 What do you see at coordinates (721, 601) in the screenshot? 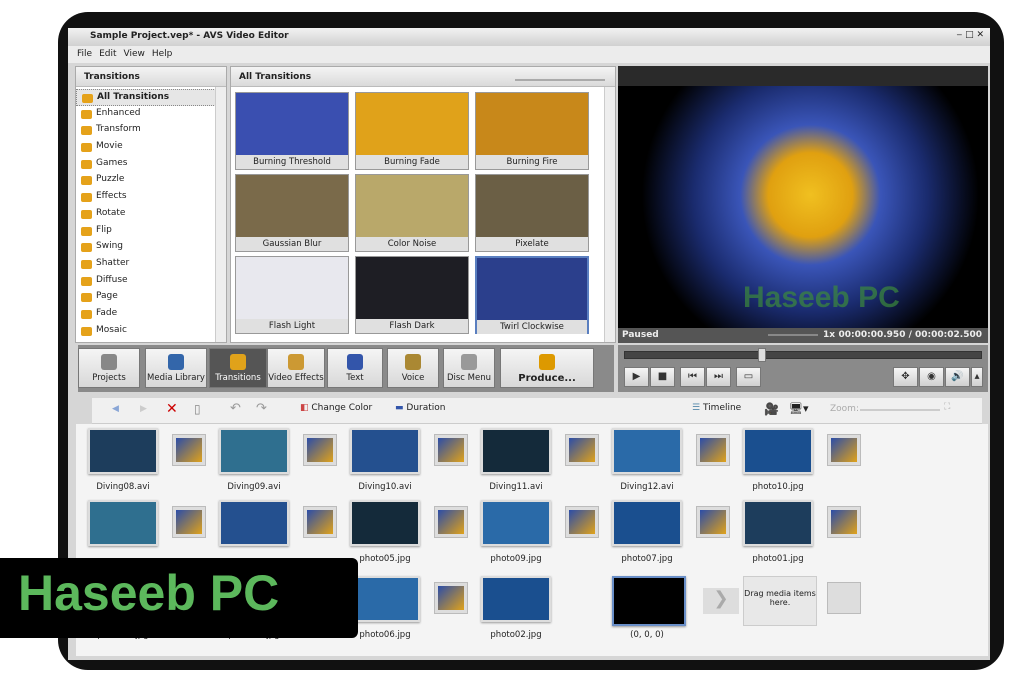
I see `arrow-icon: ❯` at bounding box center [721, 601].